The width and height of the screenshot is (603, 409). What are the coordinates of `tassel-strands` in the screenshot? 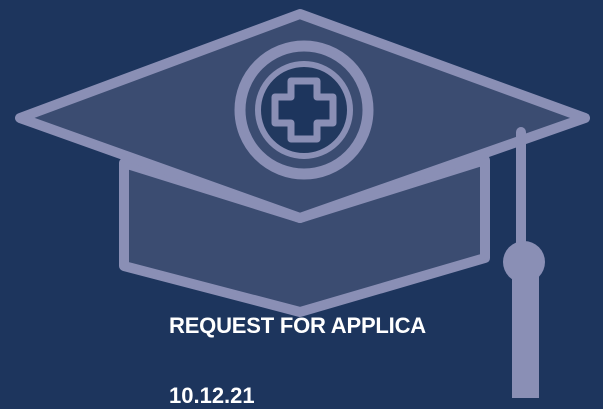 It's located at (525, 337).